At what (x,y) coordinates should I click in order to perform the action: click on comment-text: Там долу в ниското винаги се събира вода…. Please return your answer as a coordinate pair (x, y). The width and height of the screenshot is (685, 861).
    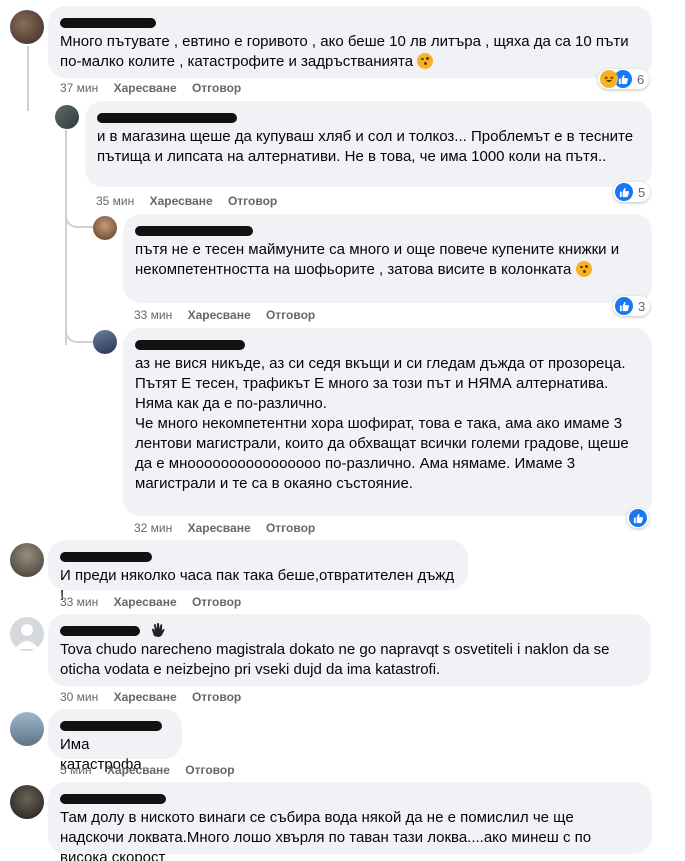
    Looking at the image, I should click on (326, 835).